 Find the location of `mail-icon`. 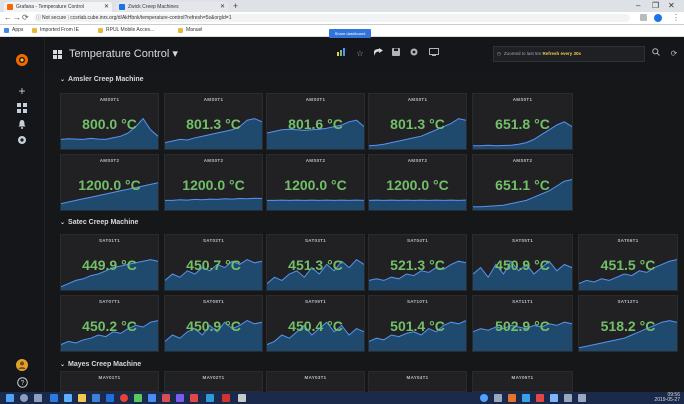

mail-icon is located at coordinates (110, 398).